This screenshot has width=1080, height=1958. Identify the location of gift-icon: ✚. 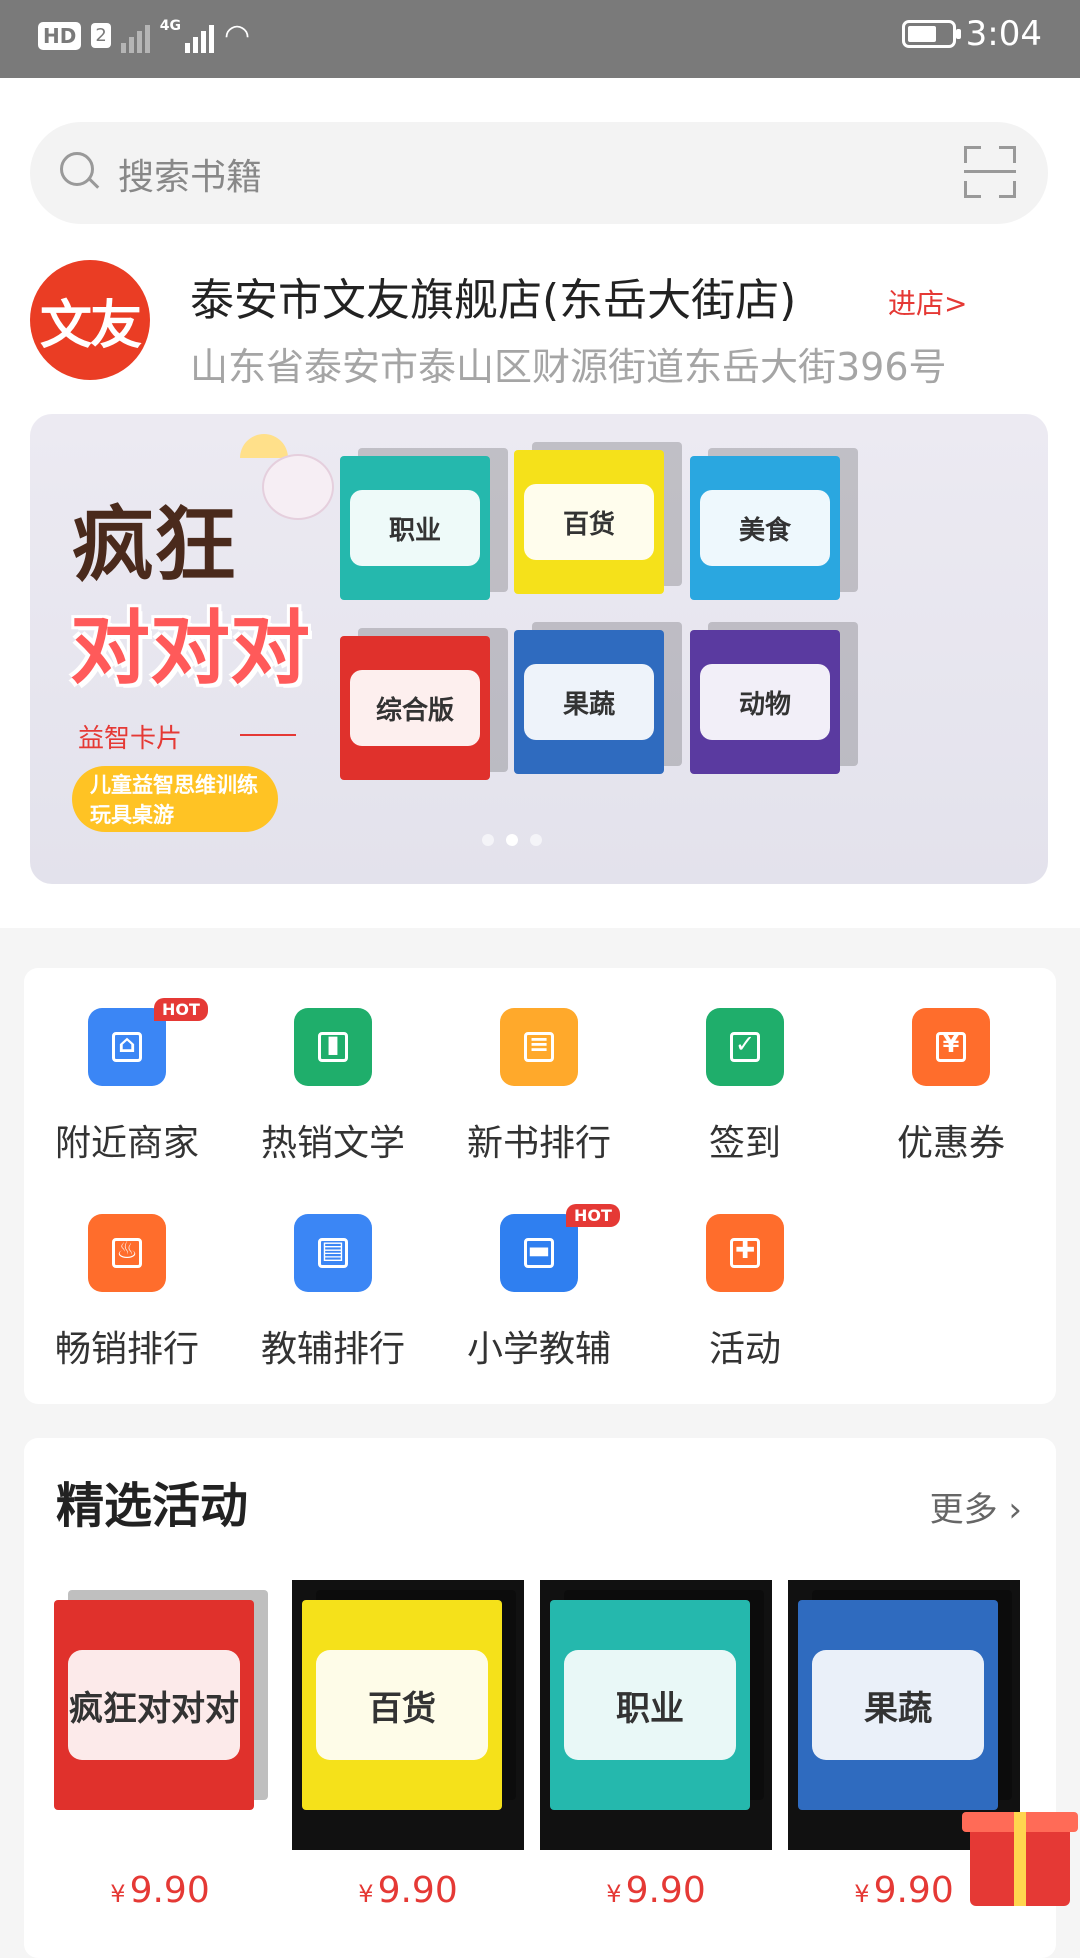
(745, 1253).